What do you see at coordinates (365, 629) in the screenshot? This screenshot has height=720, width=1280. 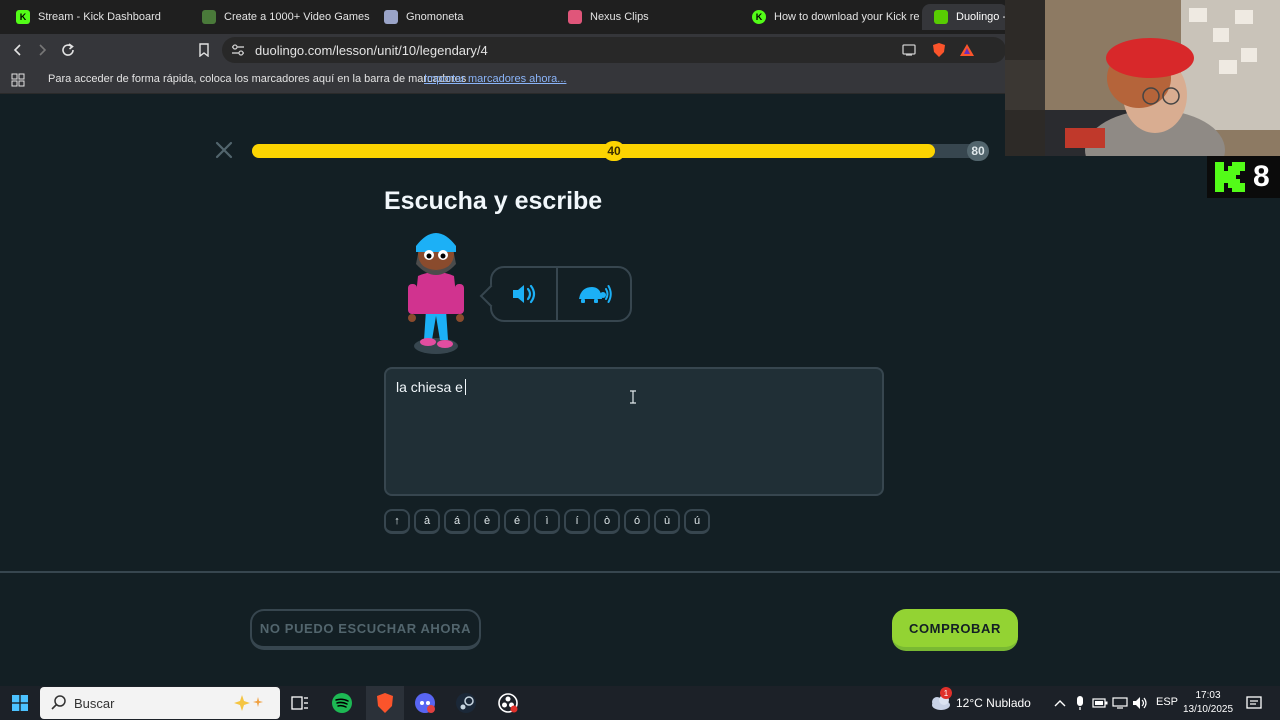 I see `cant-listen-button: NO PUEDO ESCUCHAR AHORA` at bounding box center [365, 629].